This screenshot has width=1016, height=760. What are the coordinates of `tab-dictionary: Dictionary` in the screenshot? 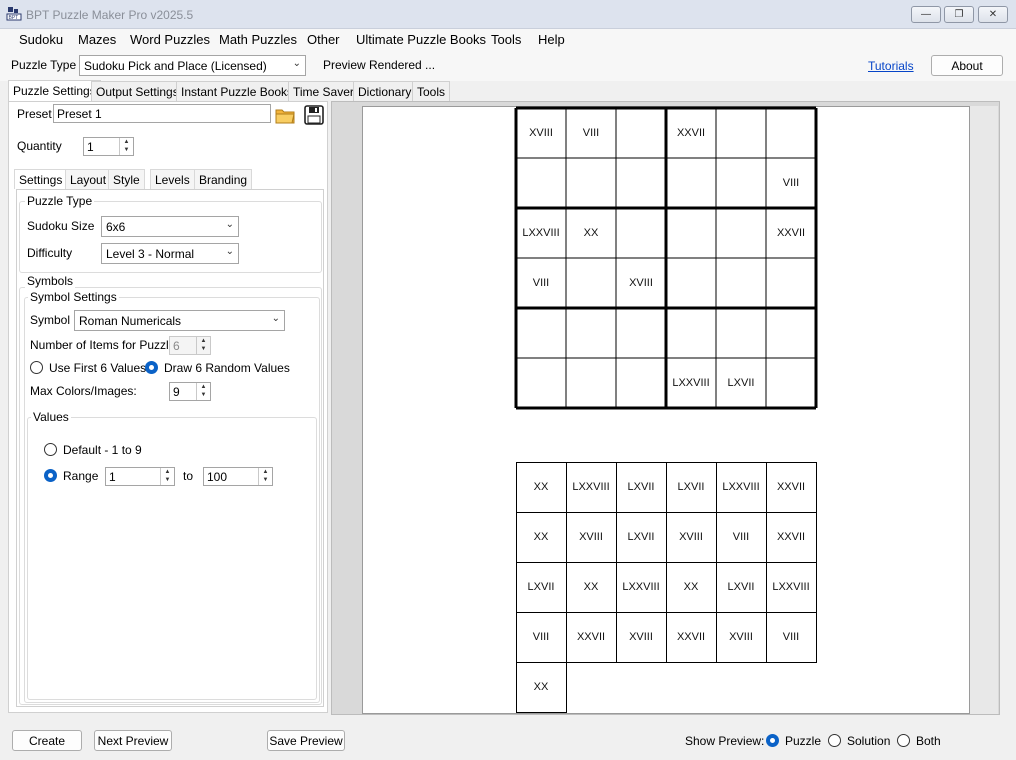 It's located at (385, 91).